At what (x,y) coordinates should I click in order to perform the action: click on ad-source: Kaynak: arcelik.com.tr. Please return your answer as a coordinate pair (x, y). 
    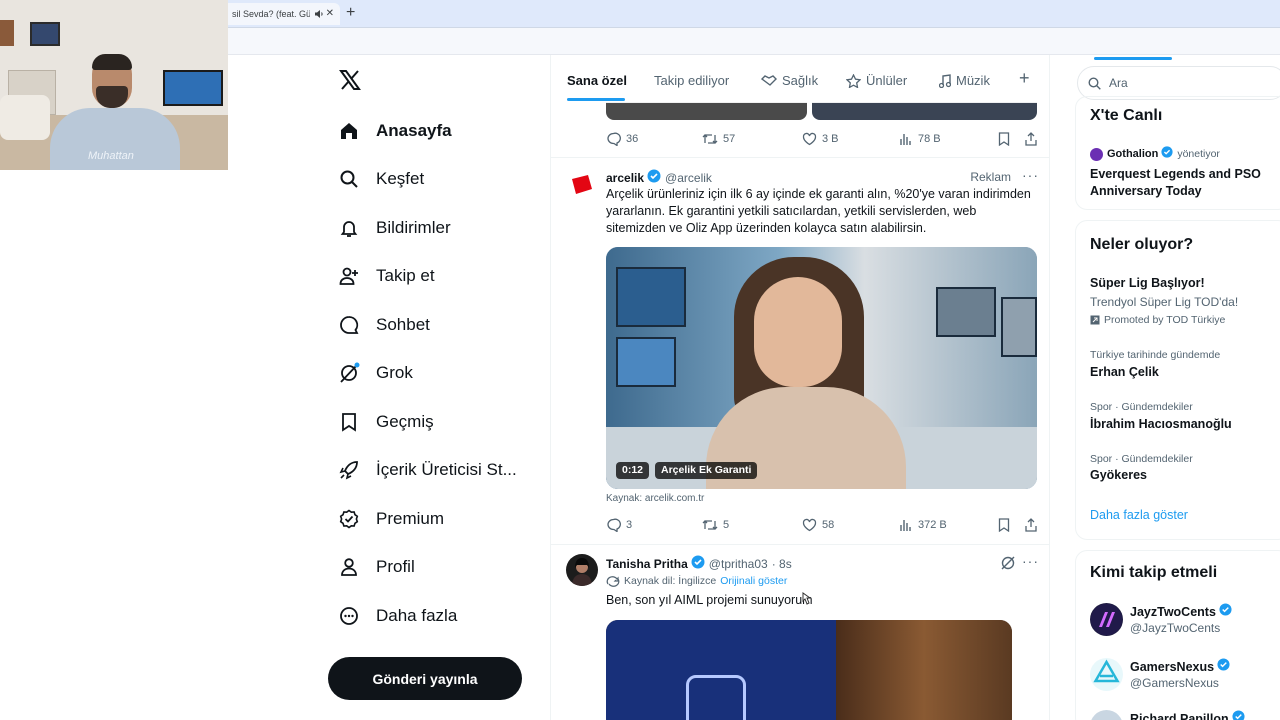
    Looking at the image, I should click on (655, 498).